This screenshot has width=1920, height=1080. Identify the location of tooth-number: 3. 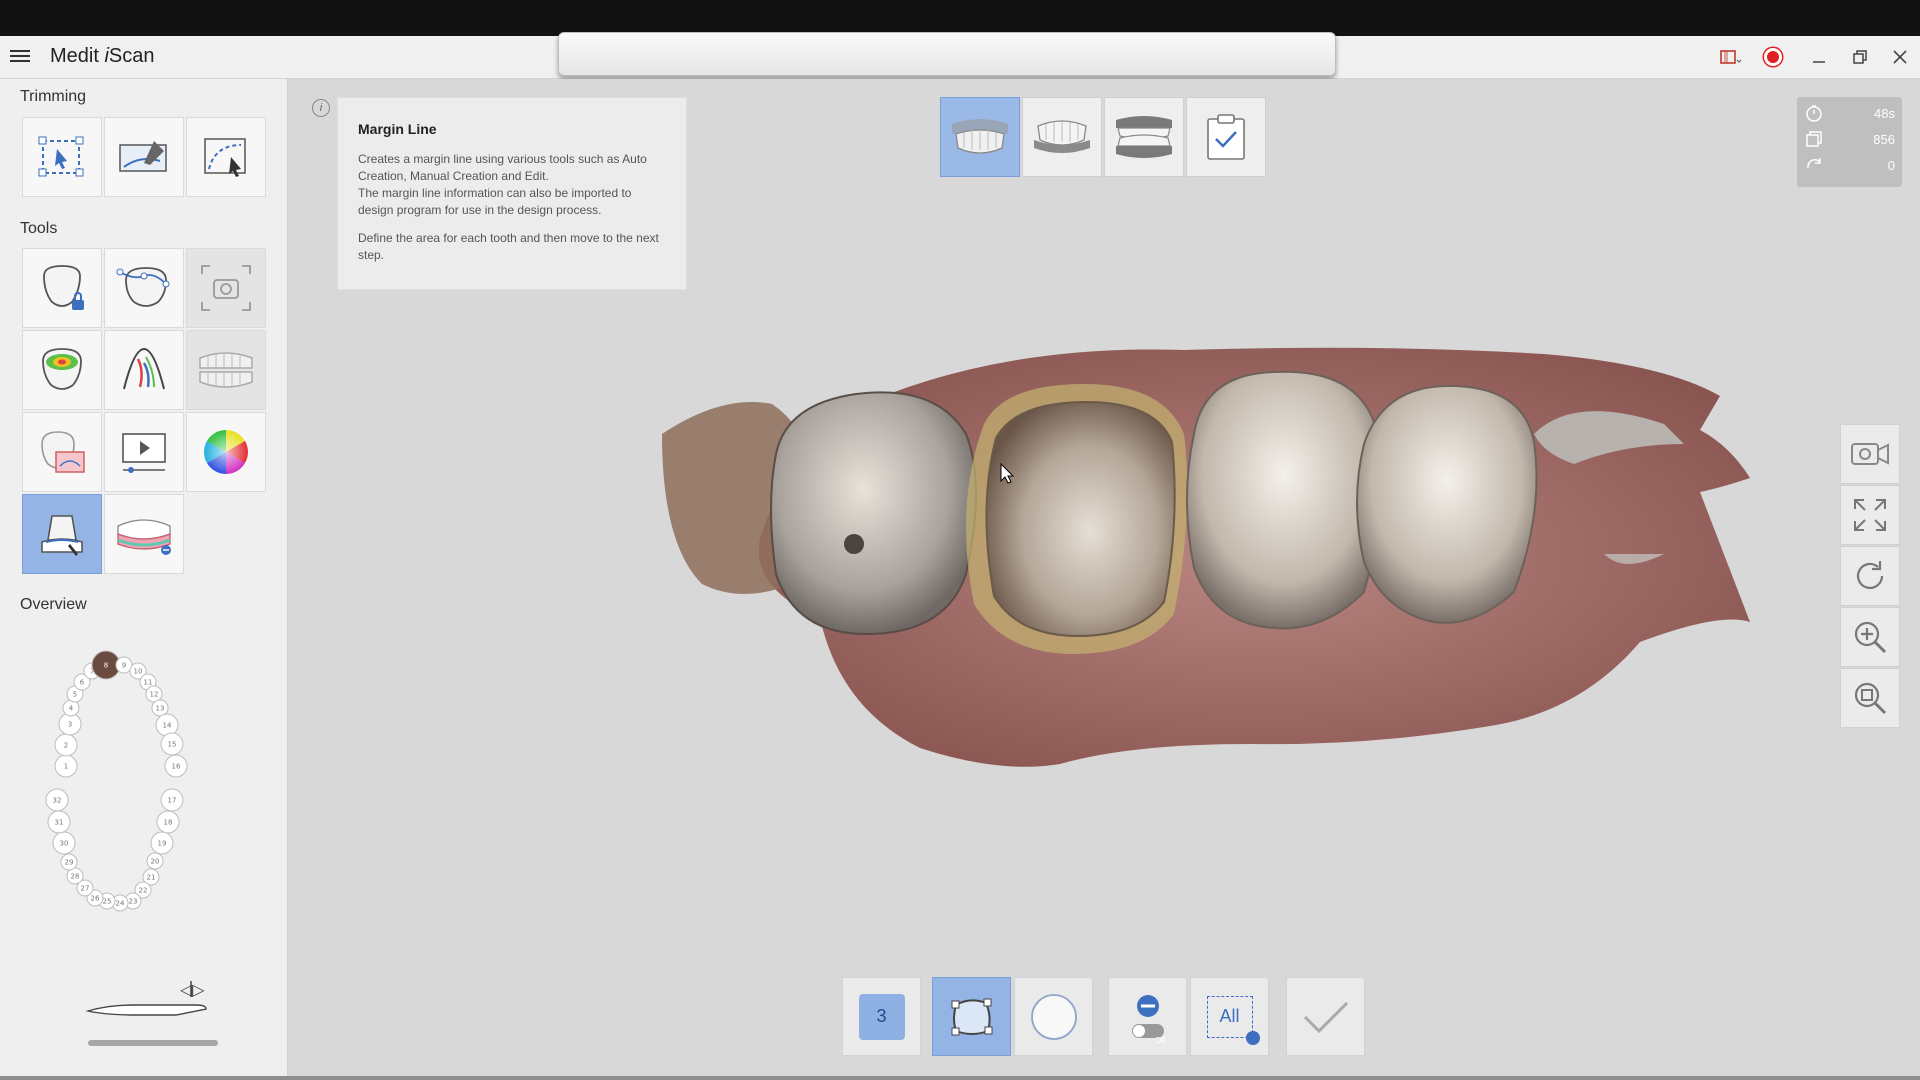
(881, 1016).